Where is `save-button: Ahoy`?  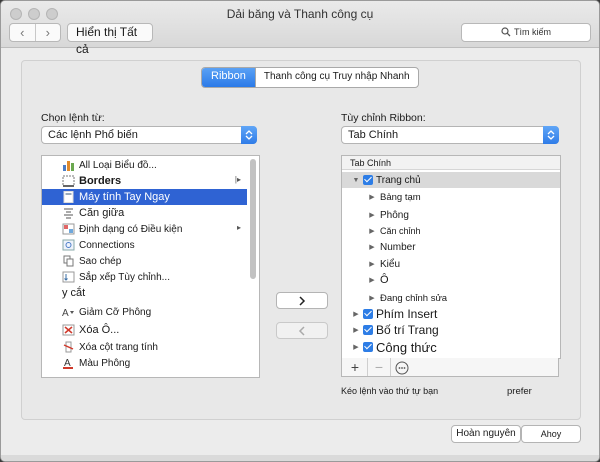 save-button: Ahoy is located at coordinates (551, 434).